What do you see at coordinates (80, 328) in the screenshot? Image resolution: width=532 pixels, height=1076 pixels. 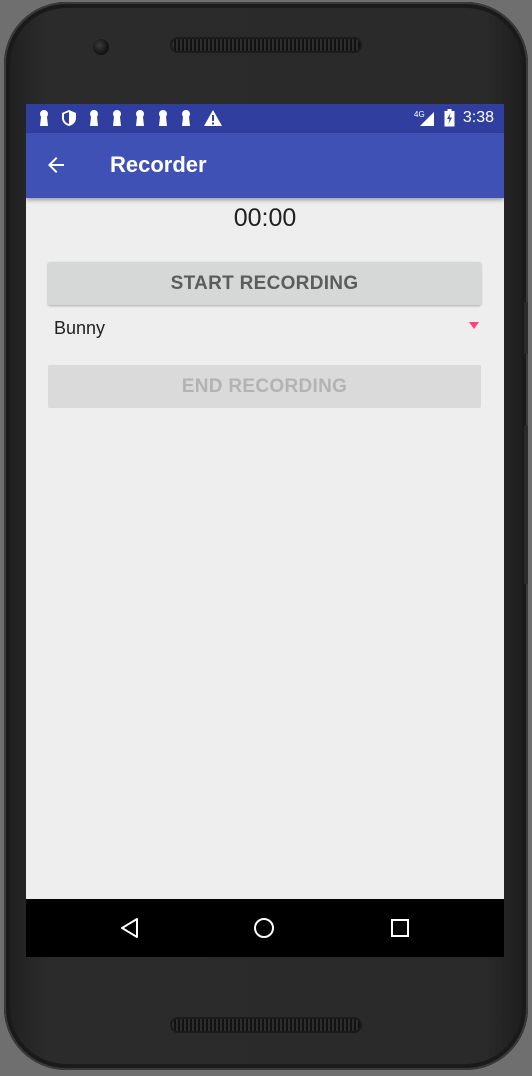 I see `spinner-selected-value: Bunny` at bounding box center [80, 328].